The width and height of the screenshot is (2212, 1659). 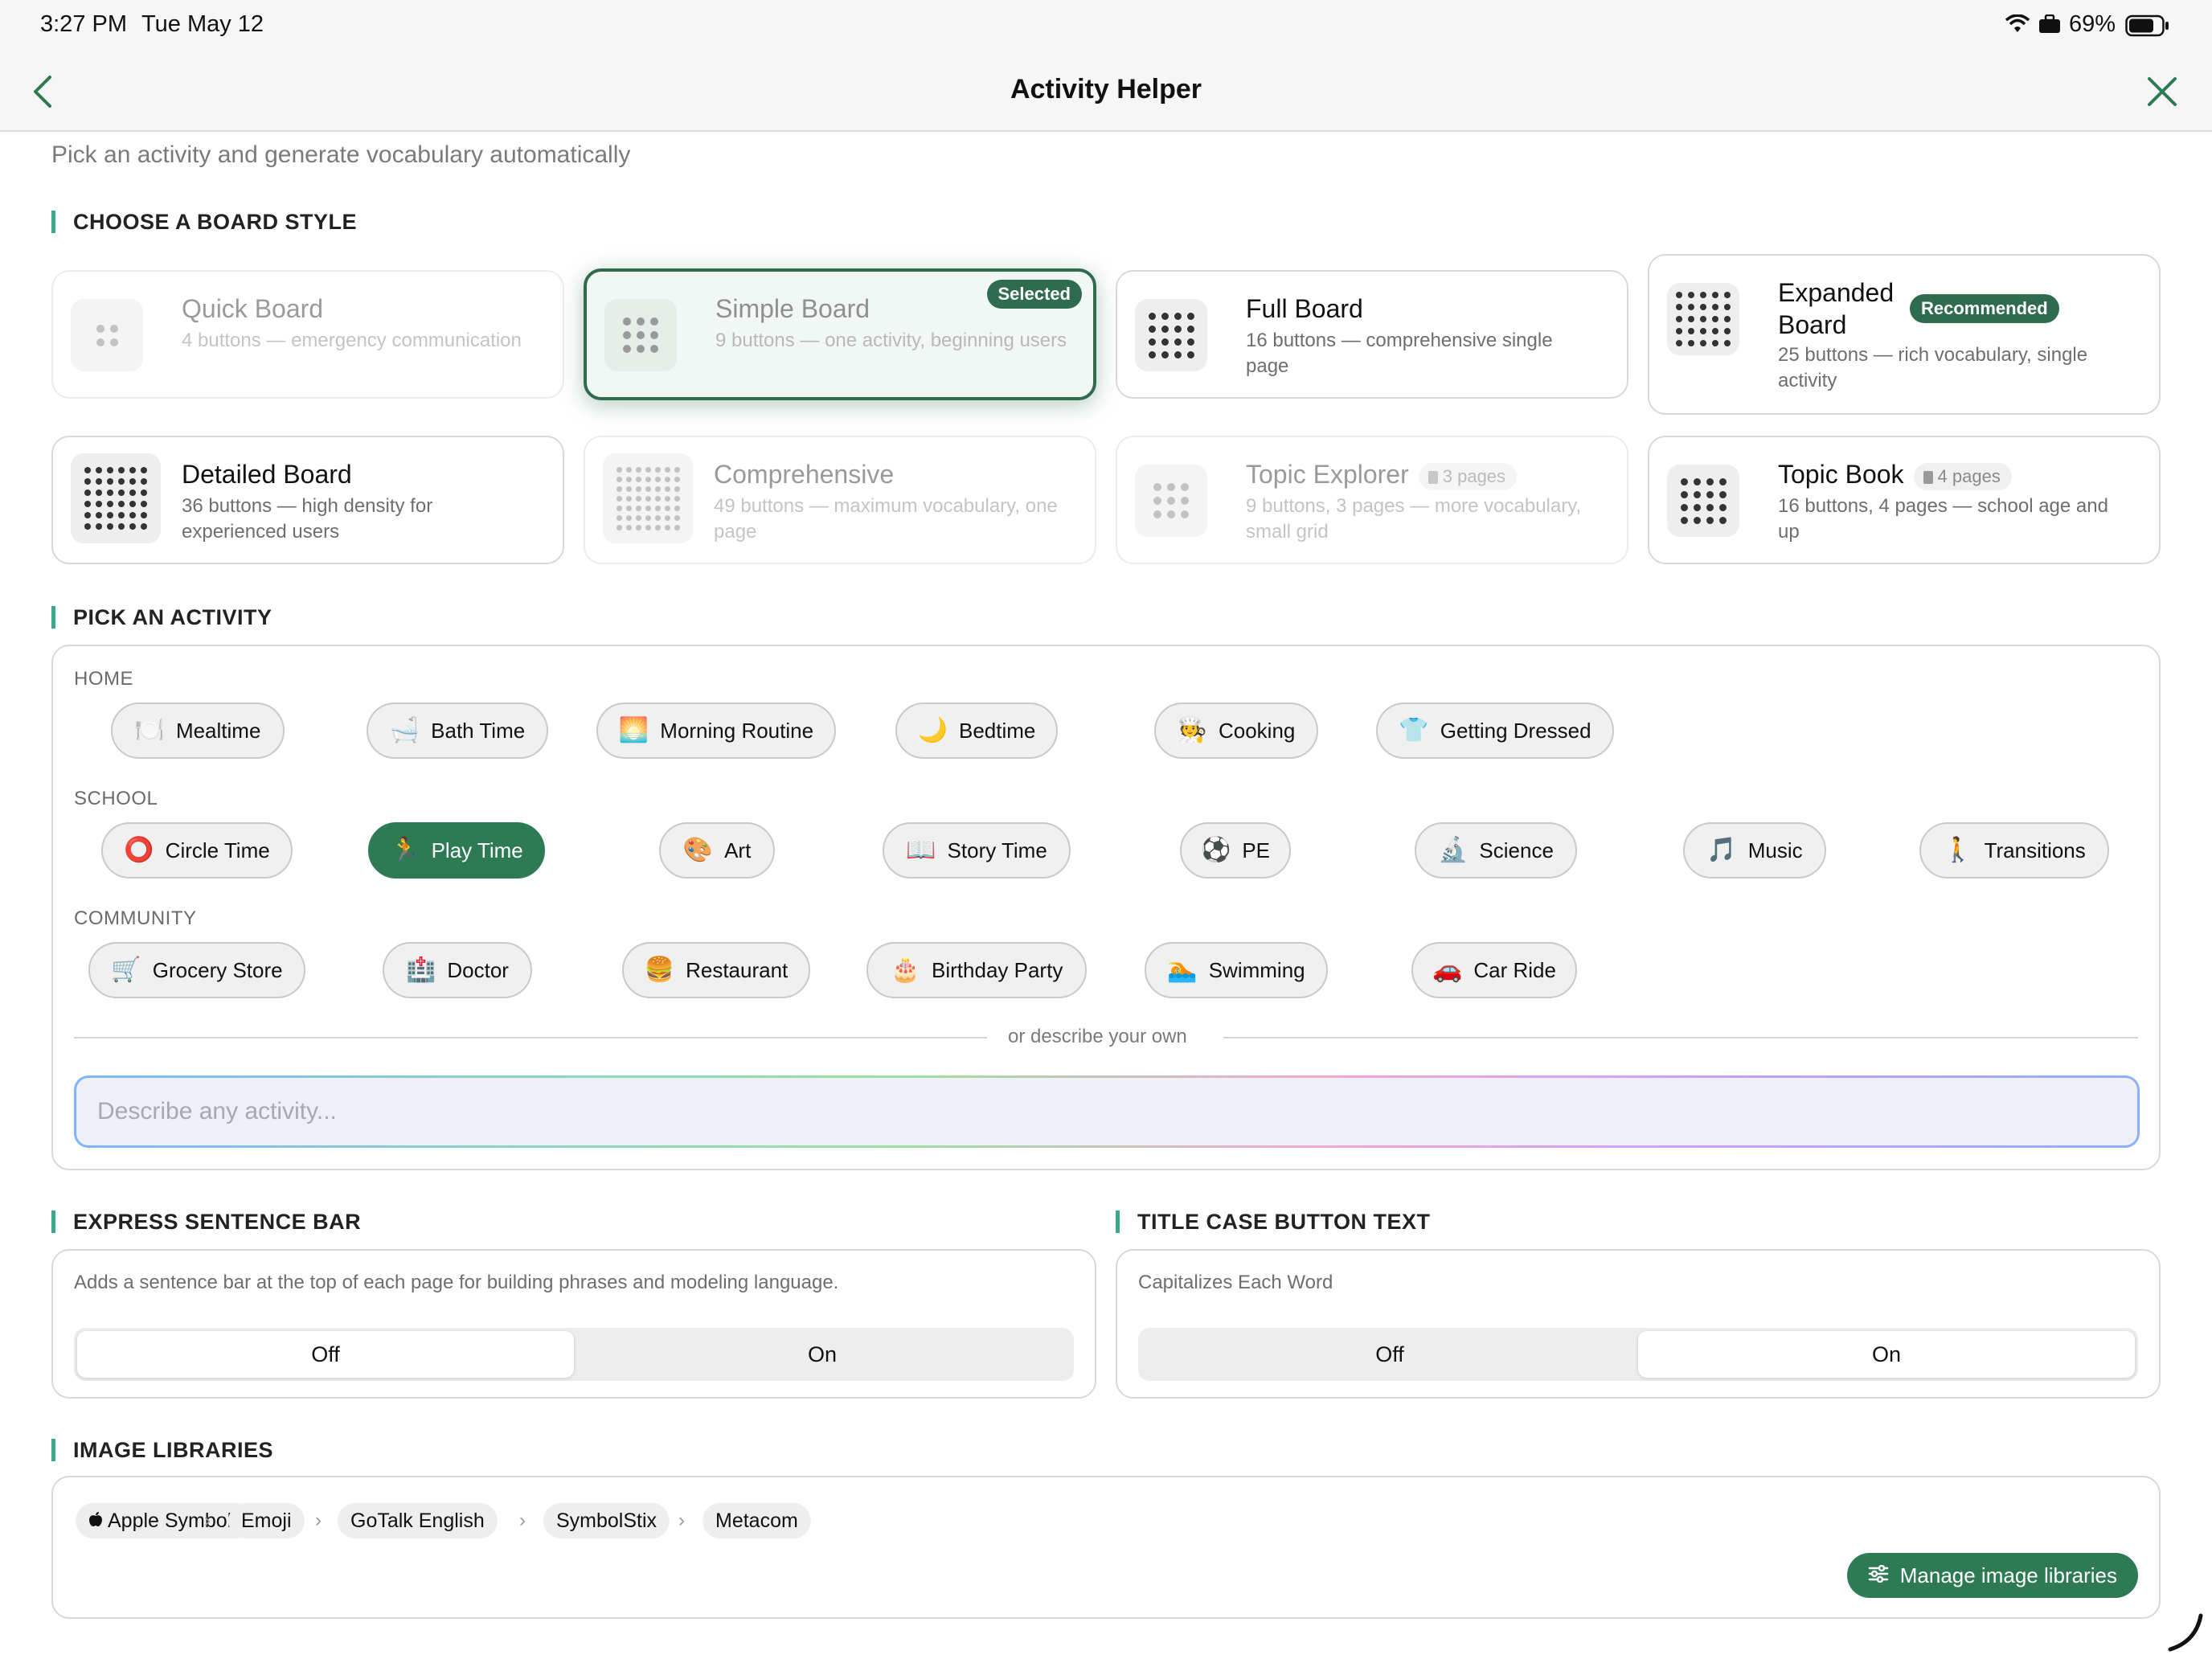 What do you see at coordinates (266, 1520) in the screenshot?
I see `library-chip-emoji: Emoji` at bounding box center [266, 1520].